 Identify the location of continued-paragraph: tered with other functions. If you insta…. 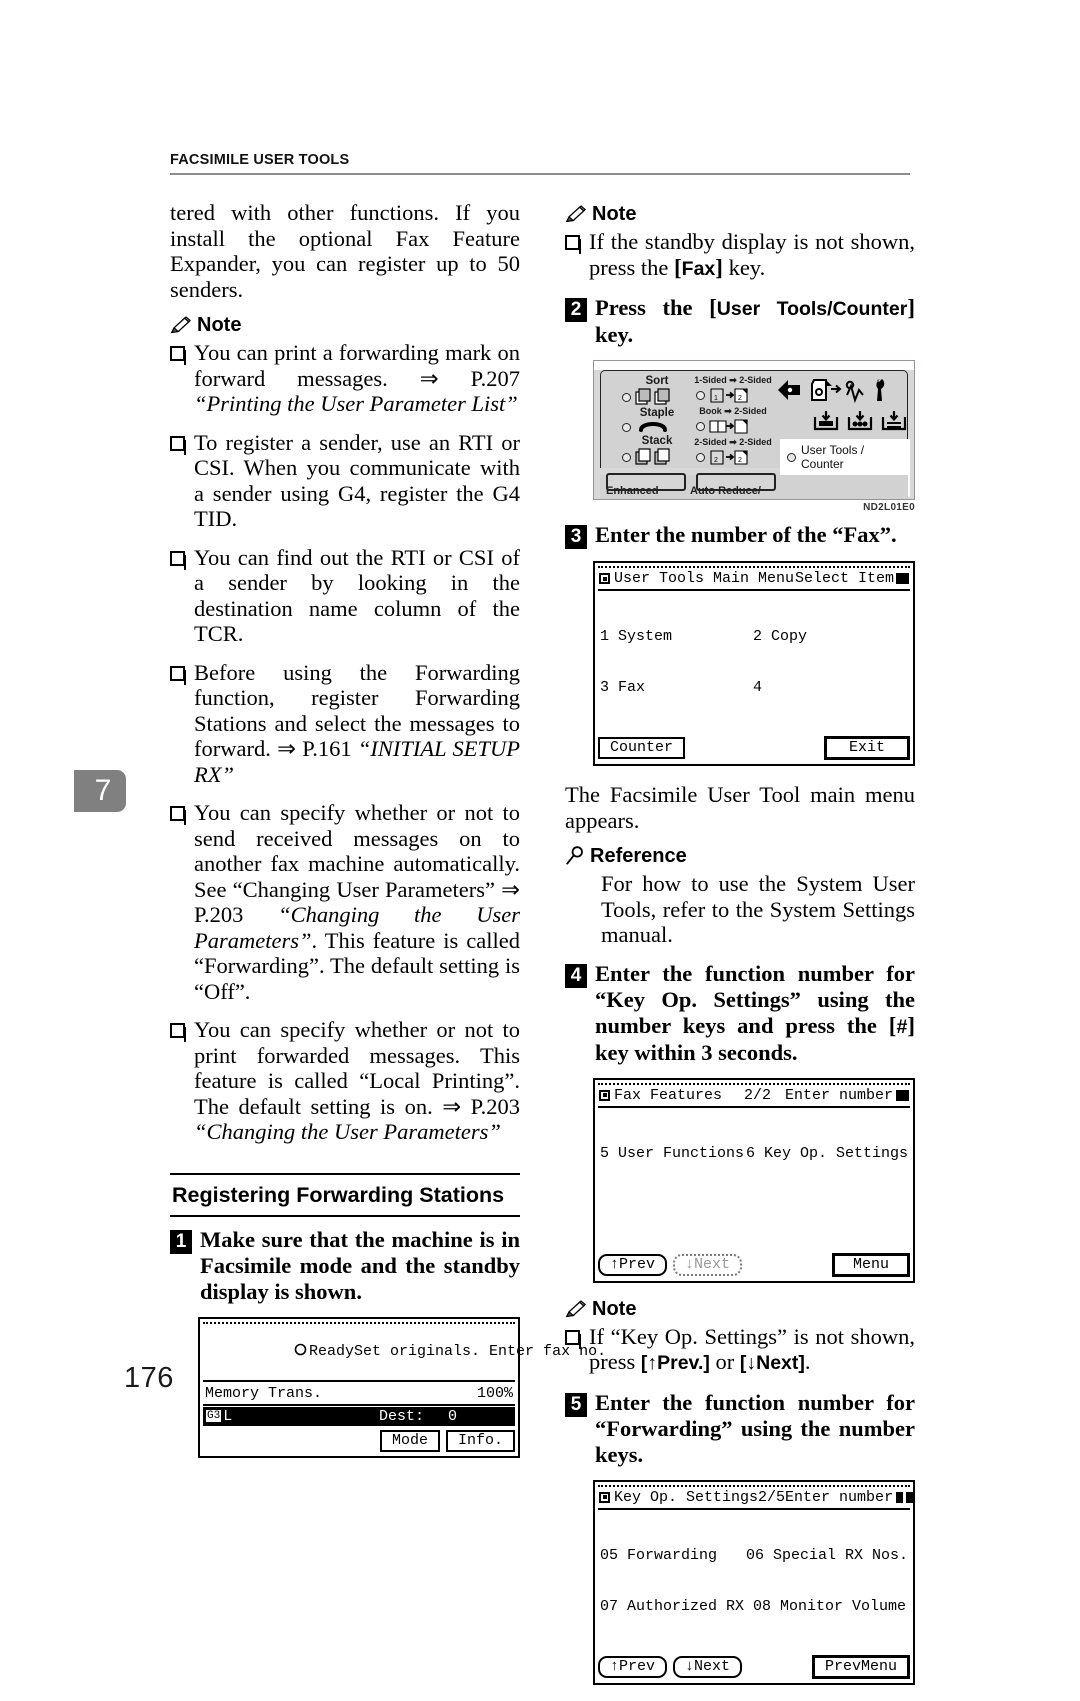
(345, 251).